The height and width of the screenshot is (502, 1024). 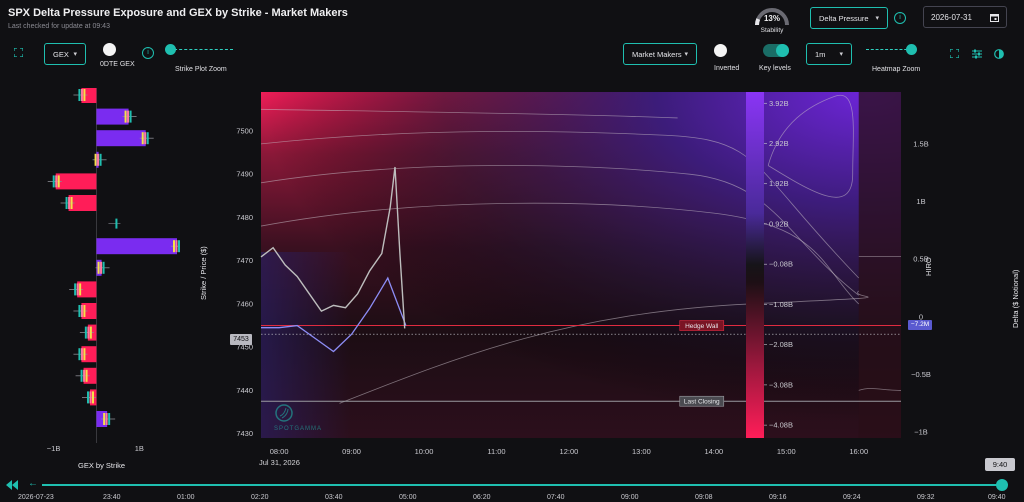 I want to click on gex-select: GEX ▾, so click(x=65, y=54).